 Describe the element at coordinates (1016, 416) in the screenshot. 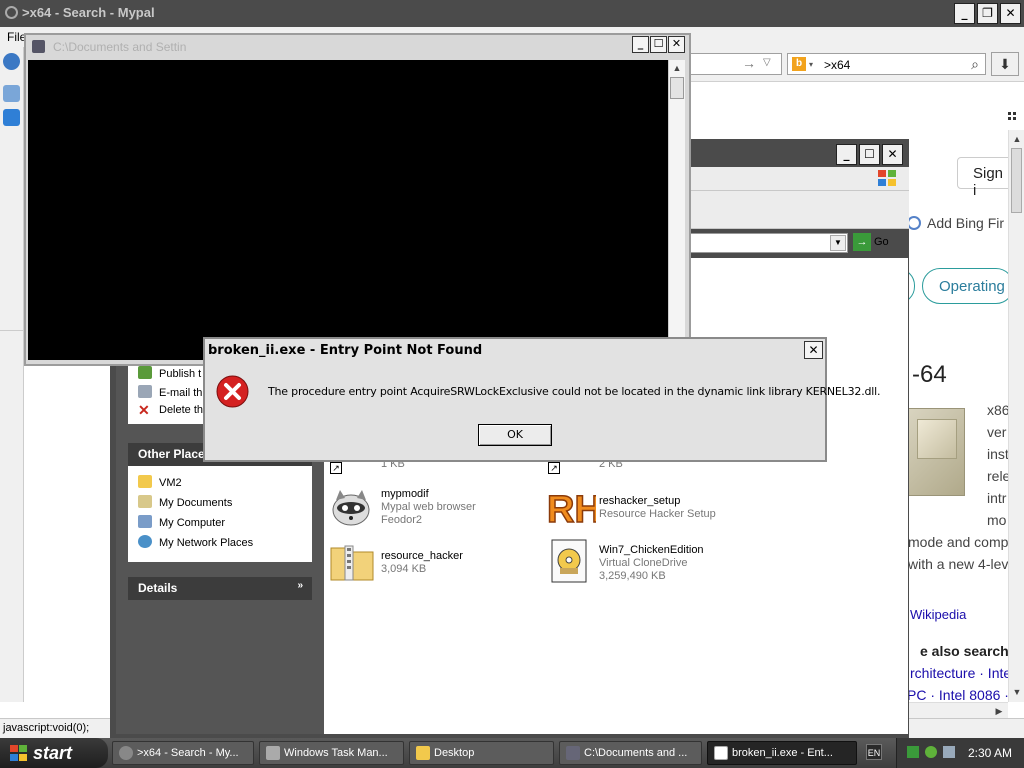

I see `browser-vertical-scrollbar: ▲ ▼` at that location.